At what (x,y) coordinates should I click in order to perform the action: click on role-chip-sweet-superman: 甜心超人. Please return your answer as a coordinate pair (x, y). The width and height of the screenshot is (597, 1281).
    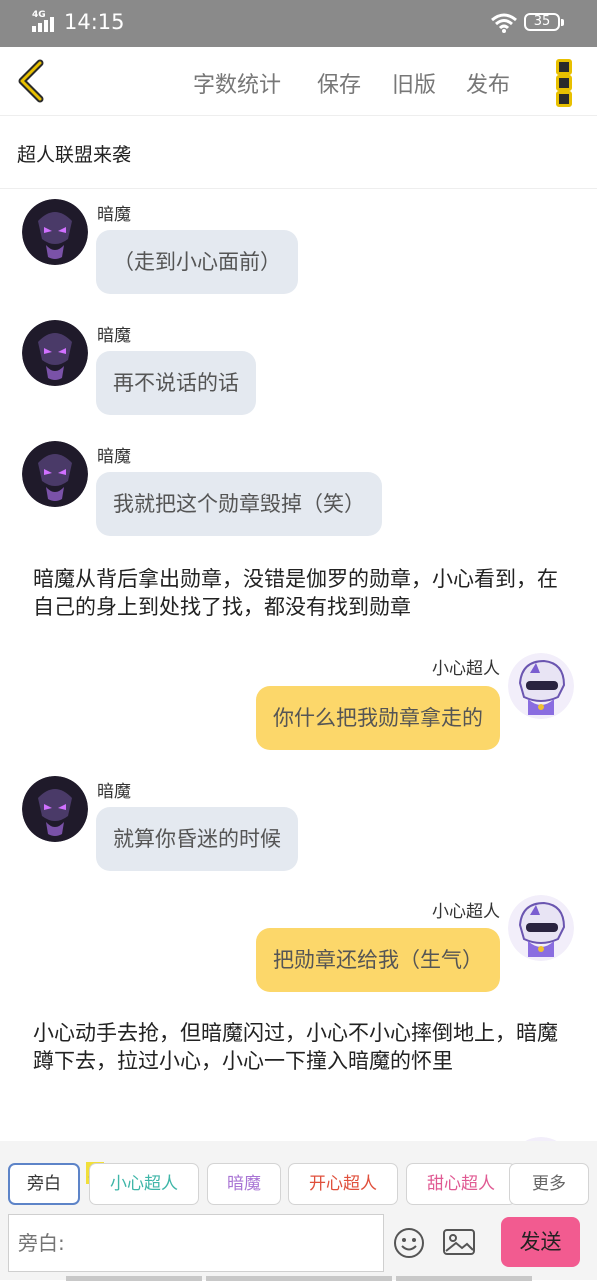
    Looking at the image, I should click on (461, 1184).